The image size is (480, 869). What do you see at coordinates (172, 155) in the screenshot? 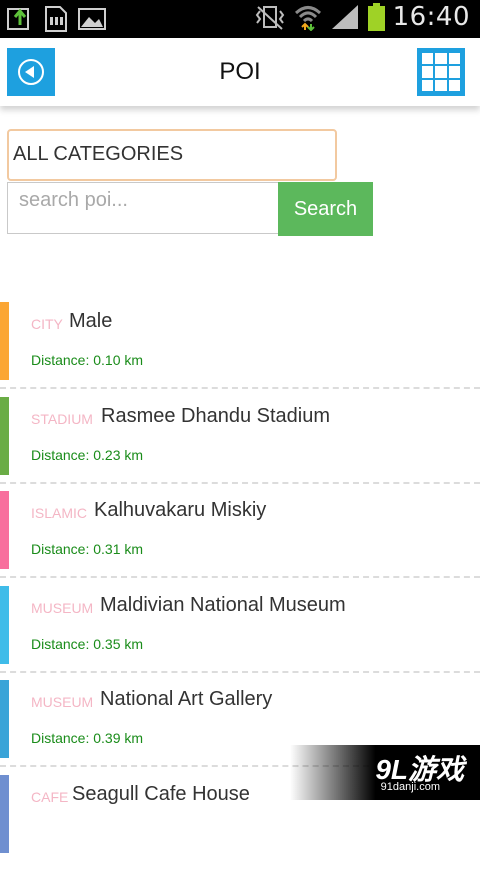
I see `category-select: ALL CATEGORIES` at bounding box center [172, 155].